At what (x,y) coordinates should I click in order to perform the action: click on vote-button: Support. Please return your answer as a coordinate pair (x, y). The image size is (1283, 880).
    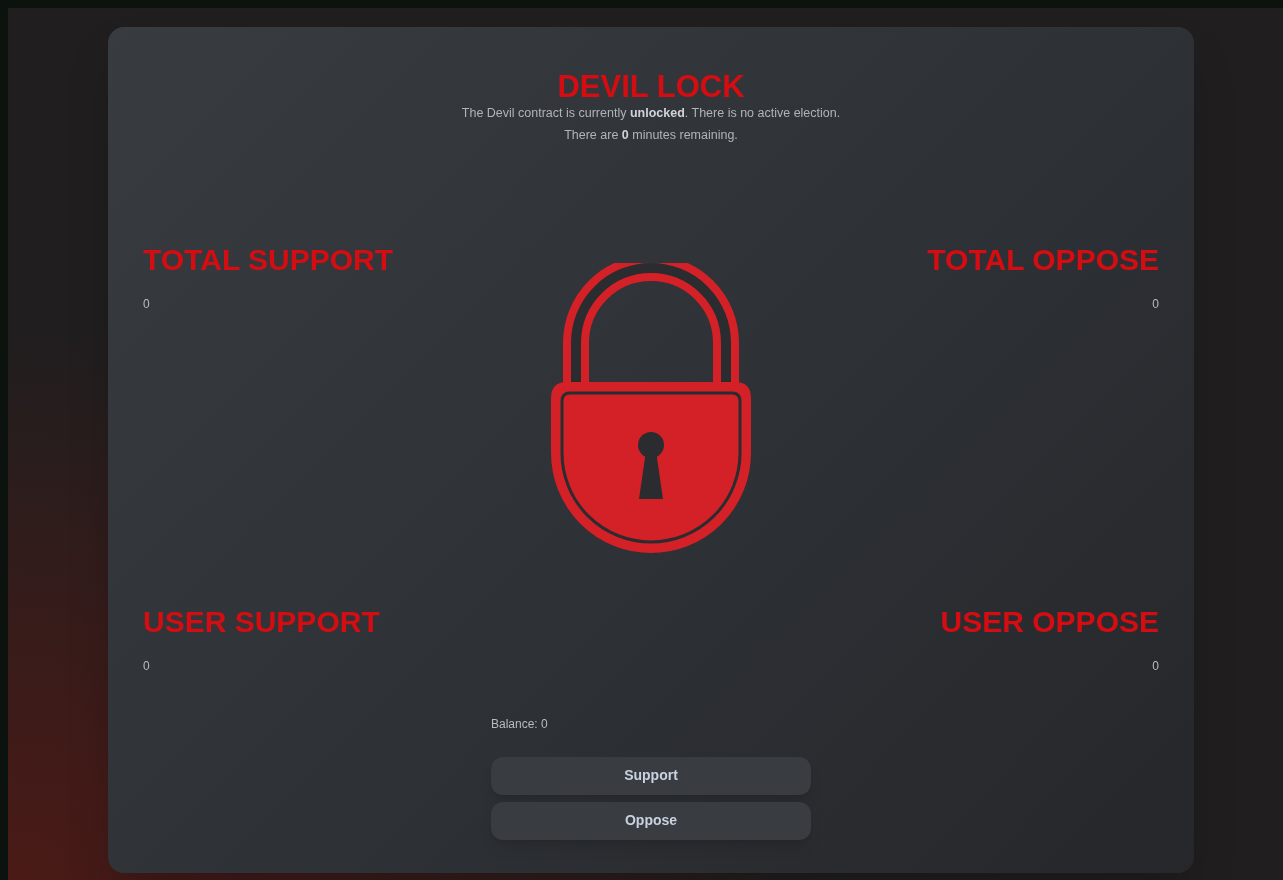
    Looking at the image, I should click on (651, 775).